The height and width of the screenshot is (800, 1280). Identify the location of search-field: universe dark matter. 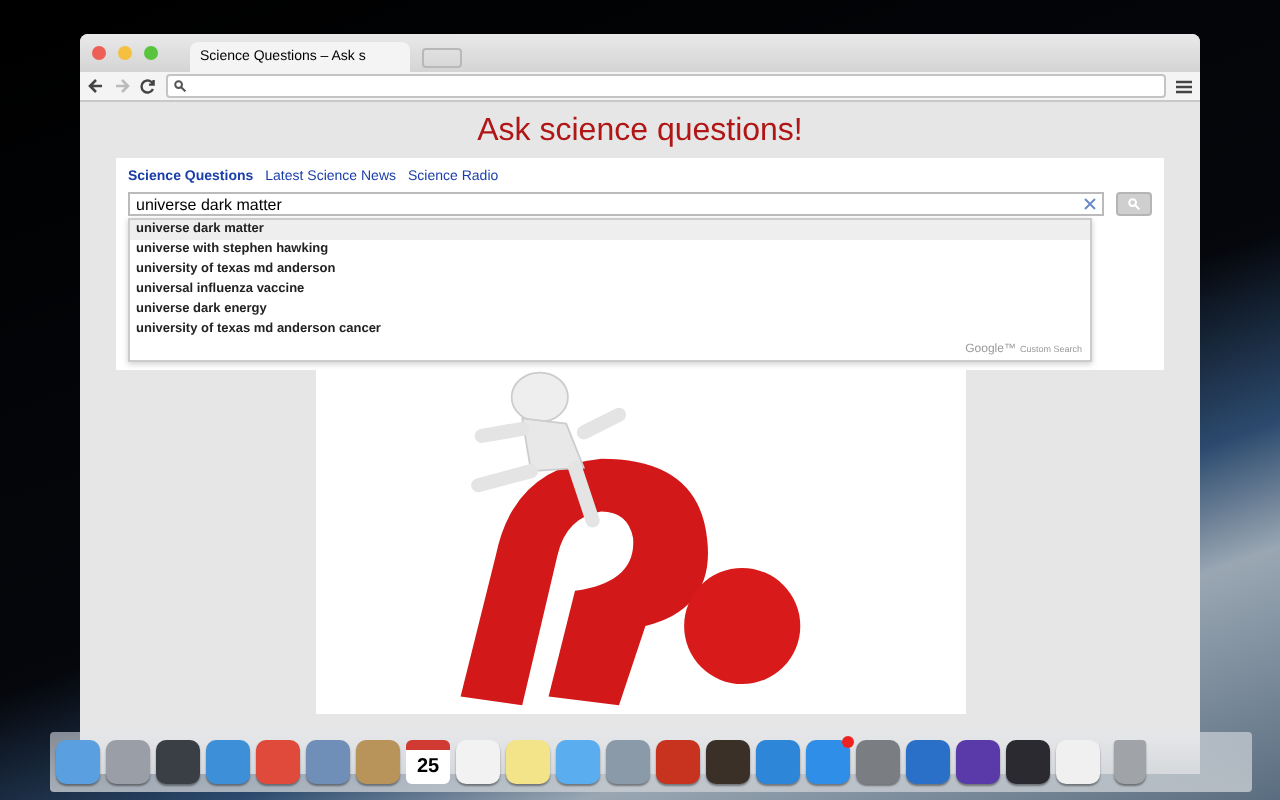
(616, 204).